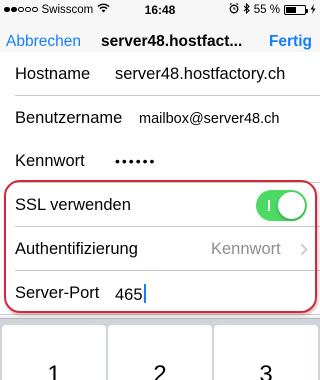 The image size is (320, 380). What do you see at coordinates (57, 293) in the screenshot?
I see `server-port-label: Server-Port` at bounding box center [57, 293].